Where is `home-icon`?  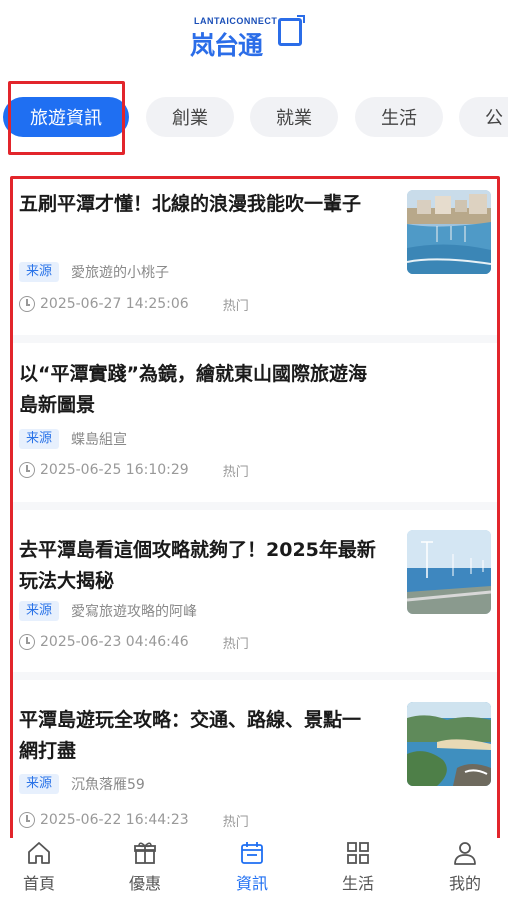
home-icon is located at coordinates (39, 853).